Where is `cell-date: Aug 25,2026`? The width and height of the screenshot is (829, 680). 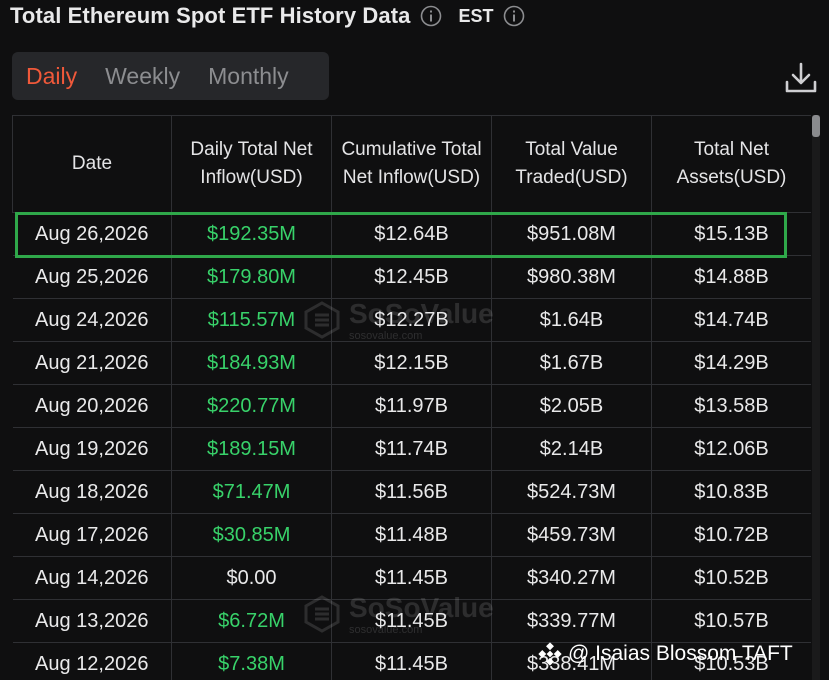 cell-date: Aug 25,2026 is located at coordinates (92, 277).